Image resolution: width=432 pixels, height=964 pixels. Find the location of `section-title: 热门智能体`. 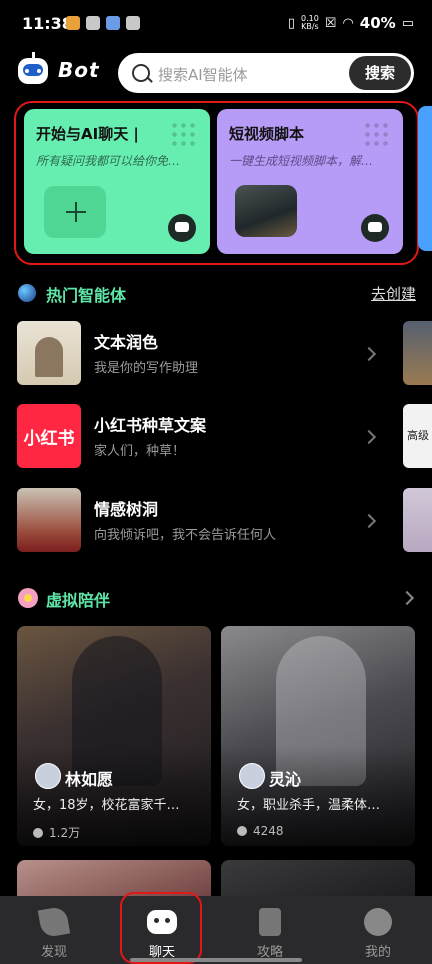

section-title: 热门智能体 is located at coordinates (86, 295).